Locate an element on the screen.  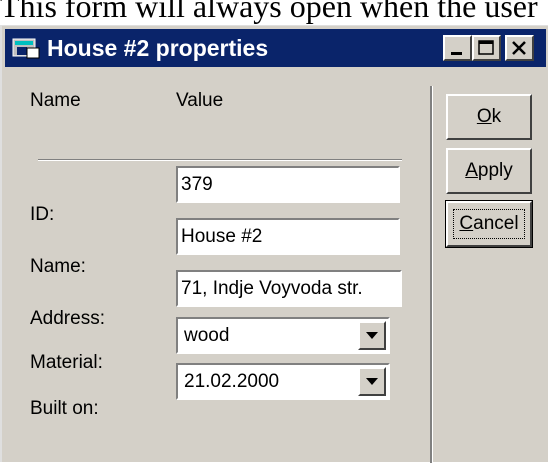
built-on-value: 21.02.2000 is located at coordinates (232, 381).